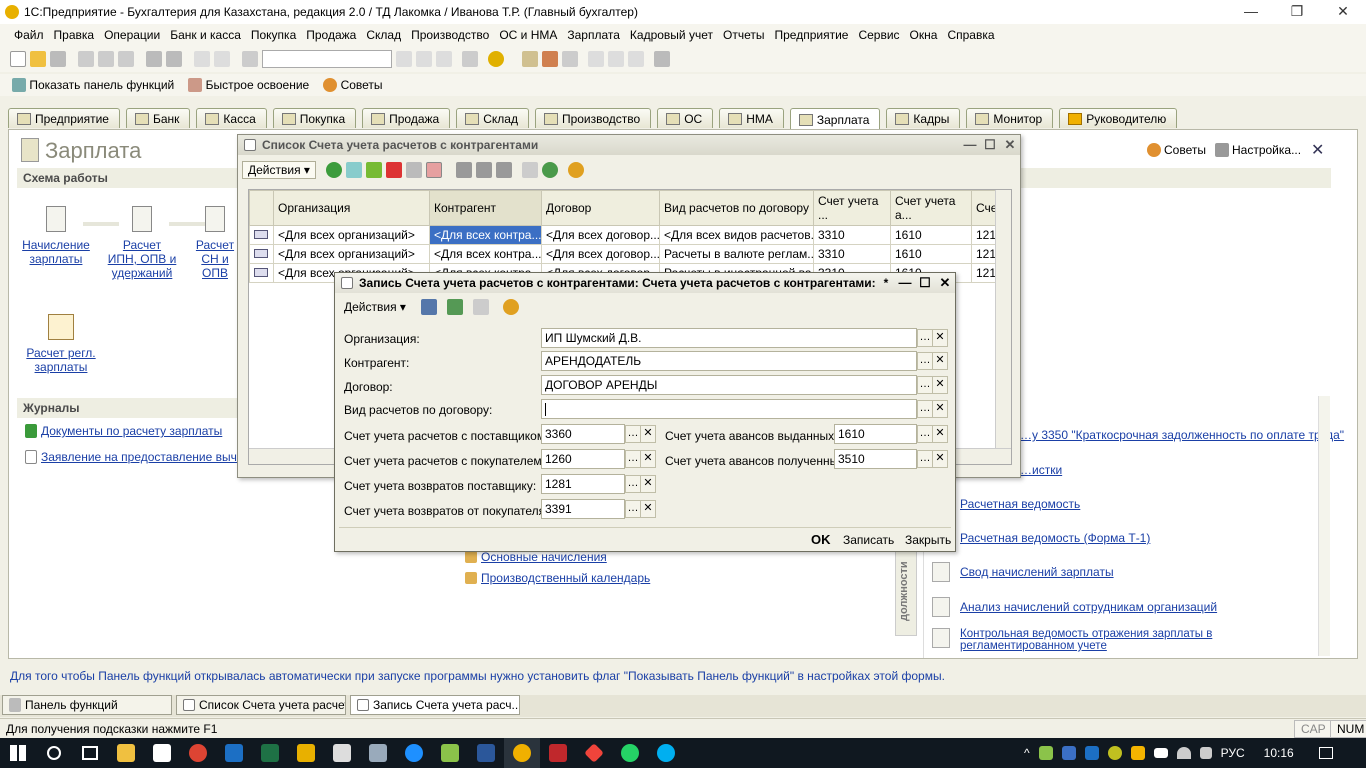 This screenshot has height=768, width=1366. Describe the element at coordinates (234, 753) in the screenshot. I see `outlook-button` at that location.